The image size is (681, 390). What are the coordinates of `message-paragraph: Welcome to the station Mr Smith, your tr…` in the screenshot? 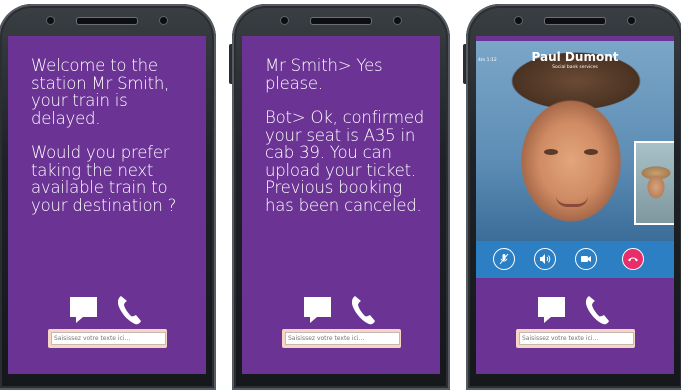 It's located at (100, 92).